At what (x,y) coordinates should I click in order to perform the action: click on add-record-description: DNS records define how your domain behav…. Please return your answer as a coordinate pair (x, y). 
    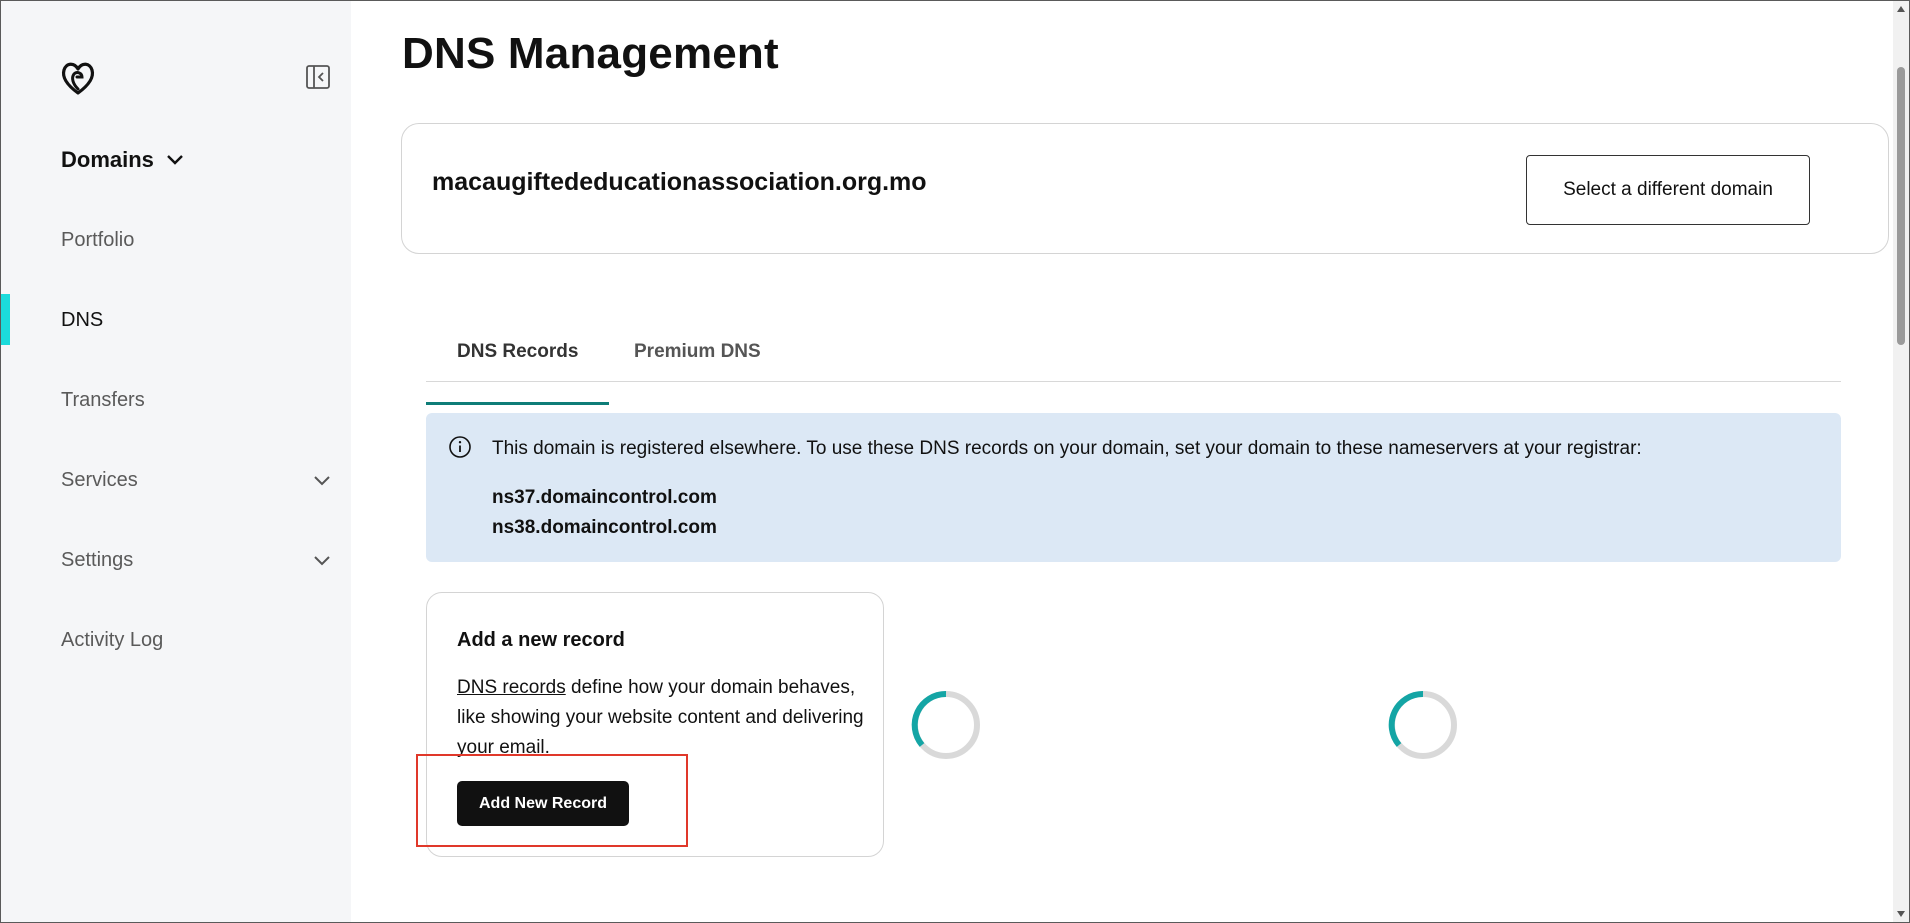
    Looking at the image, I should click on (662, 718).